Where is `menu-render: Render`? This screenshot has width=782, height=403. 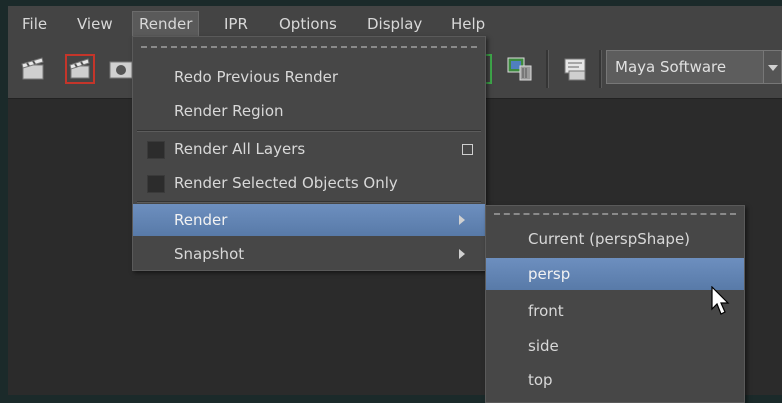
menu-render: Render is located at coordinates (166, 24).